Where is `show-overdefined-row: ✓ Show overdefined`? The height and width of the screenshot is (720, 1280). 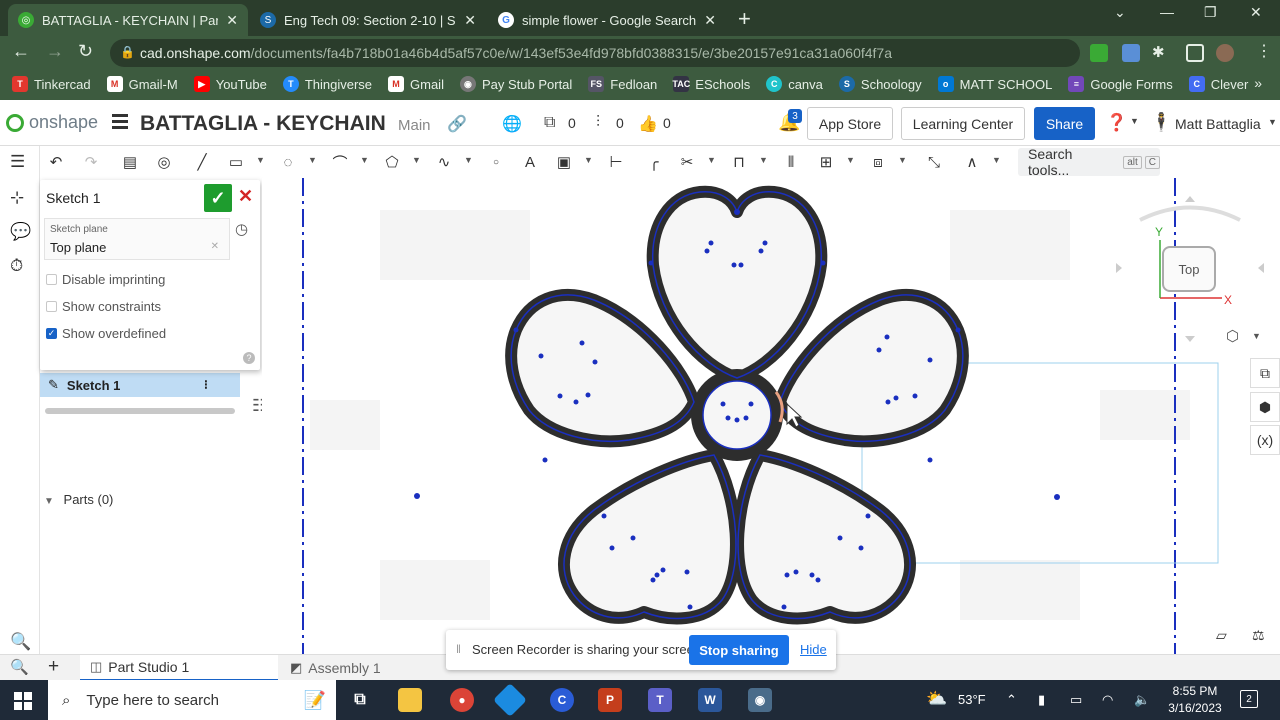
show-overdefined-row: ✓ Show overdefined is located at coordinates (106, 333).